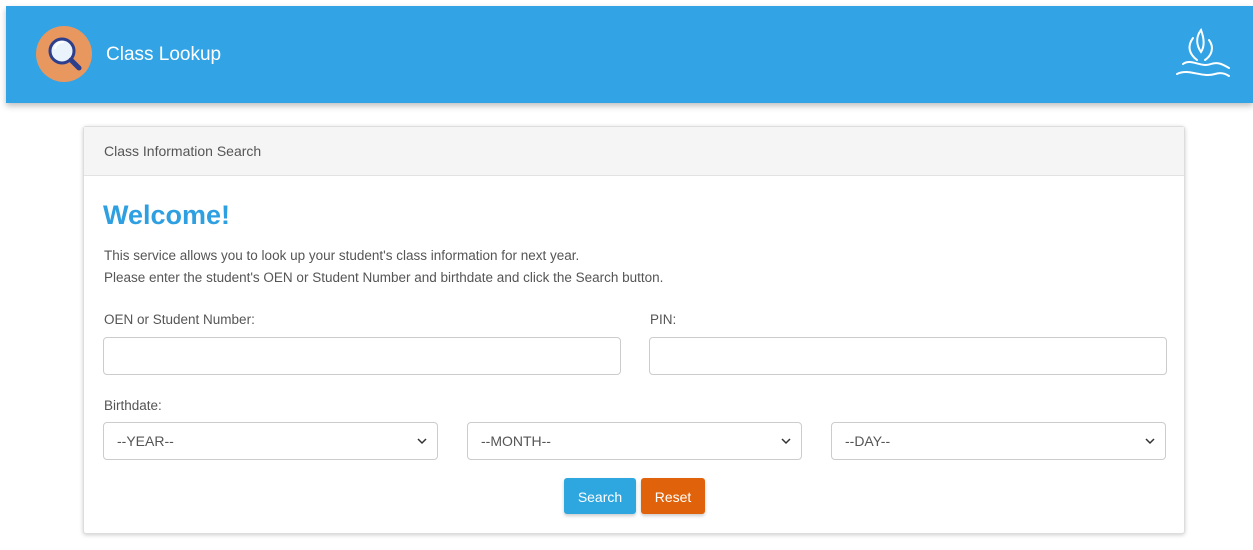  I want to click on logo, so click(64, 54).